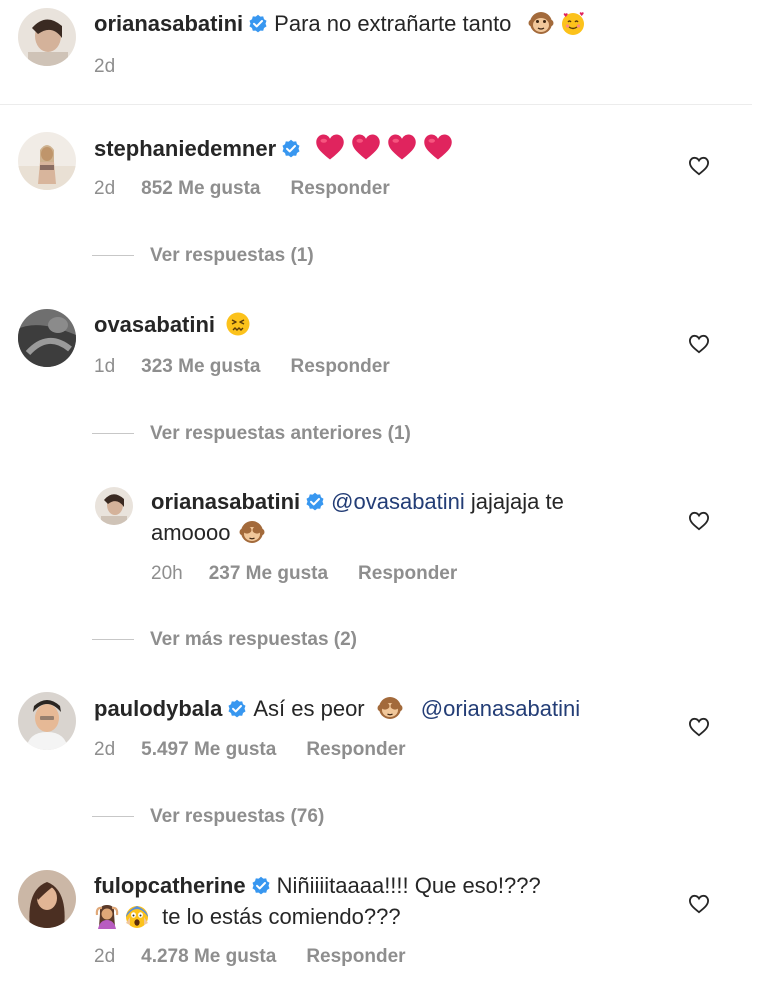  I want to click on username: fulopcatherine, so click(170, 885).